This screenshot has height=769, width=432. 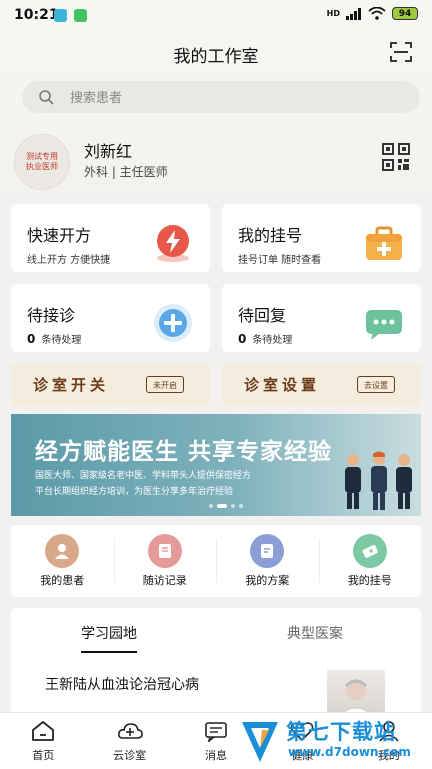 I want to click on clinic-switch-button: 未开启, so click(x=165, y=384).